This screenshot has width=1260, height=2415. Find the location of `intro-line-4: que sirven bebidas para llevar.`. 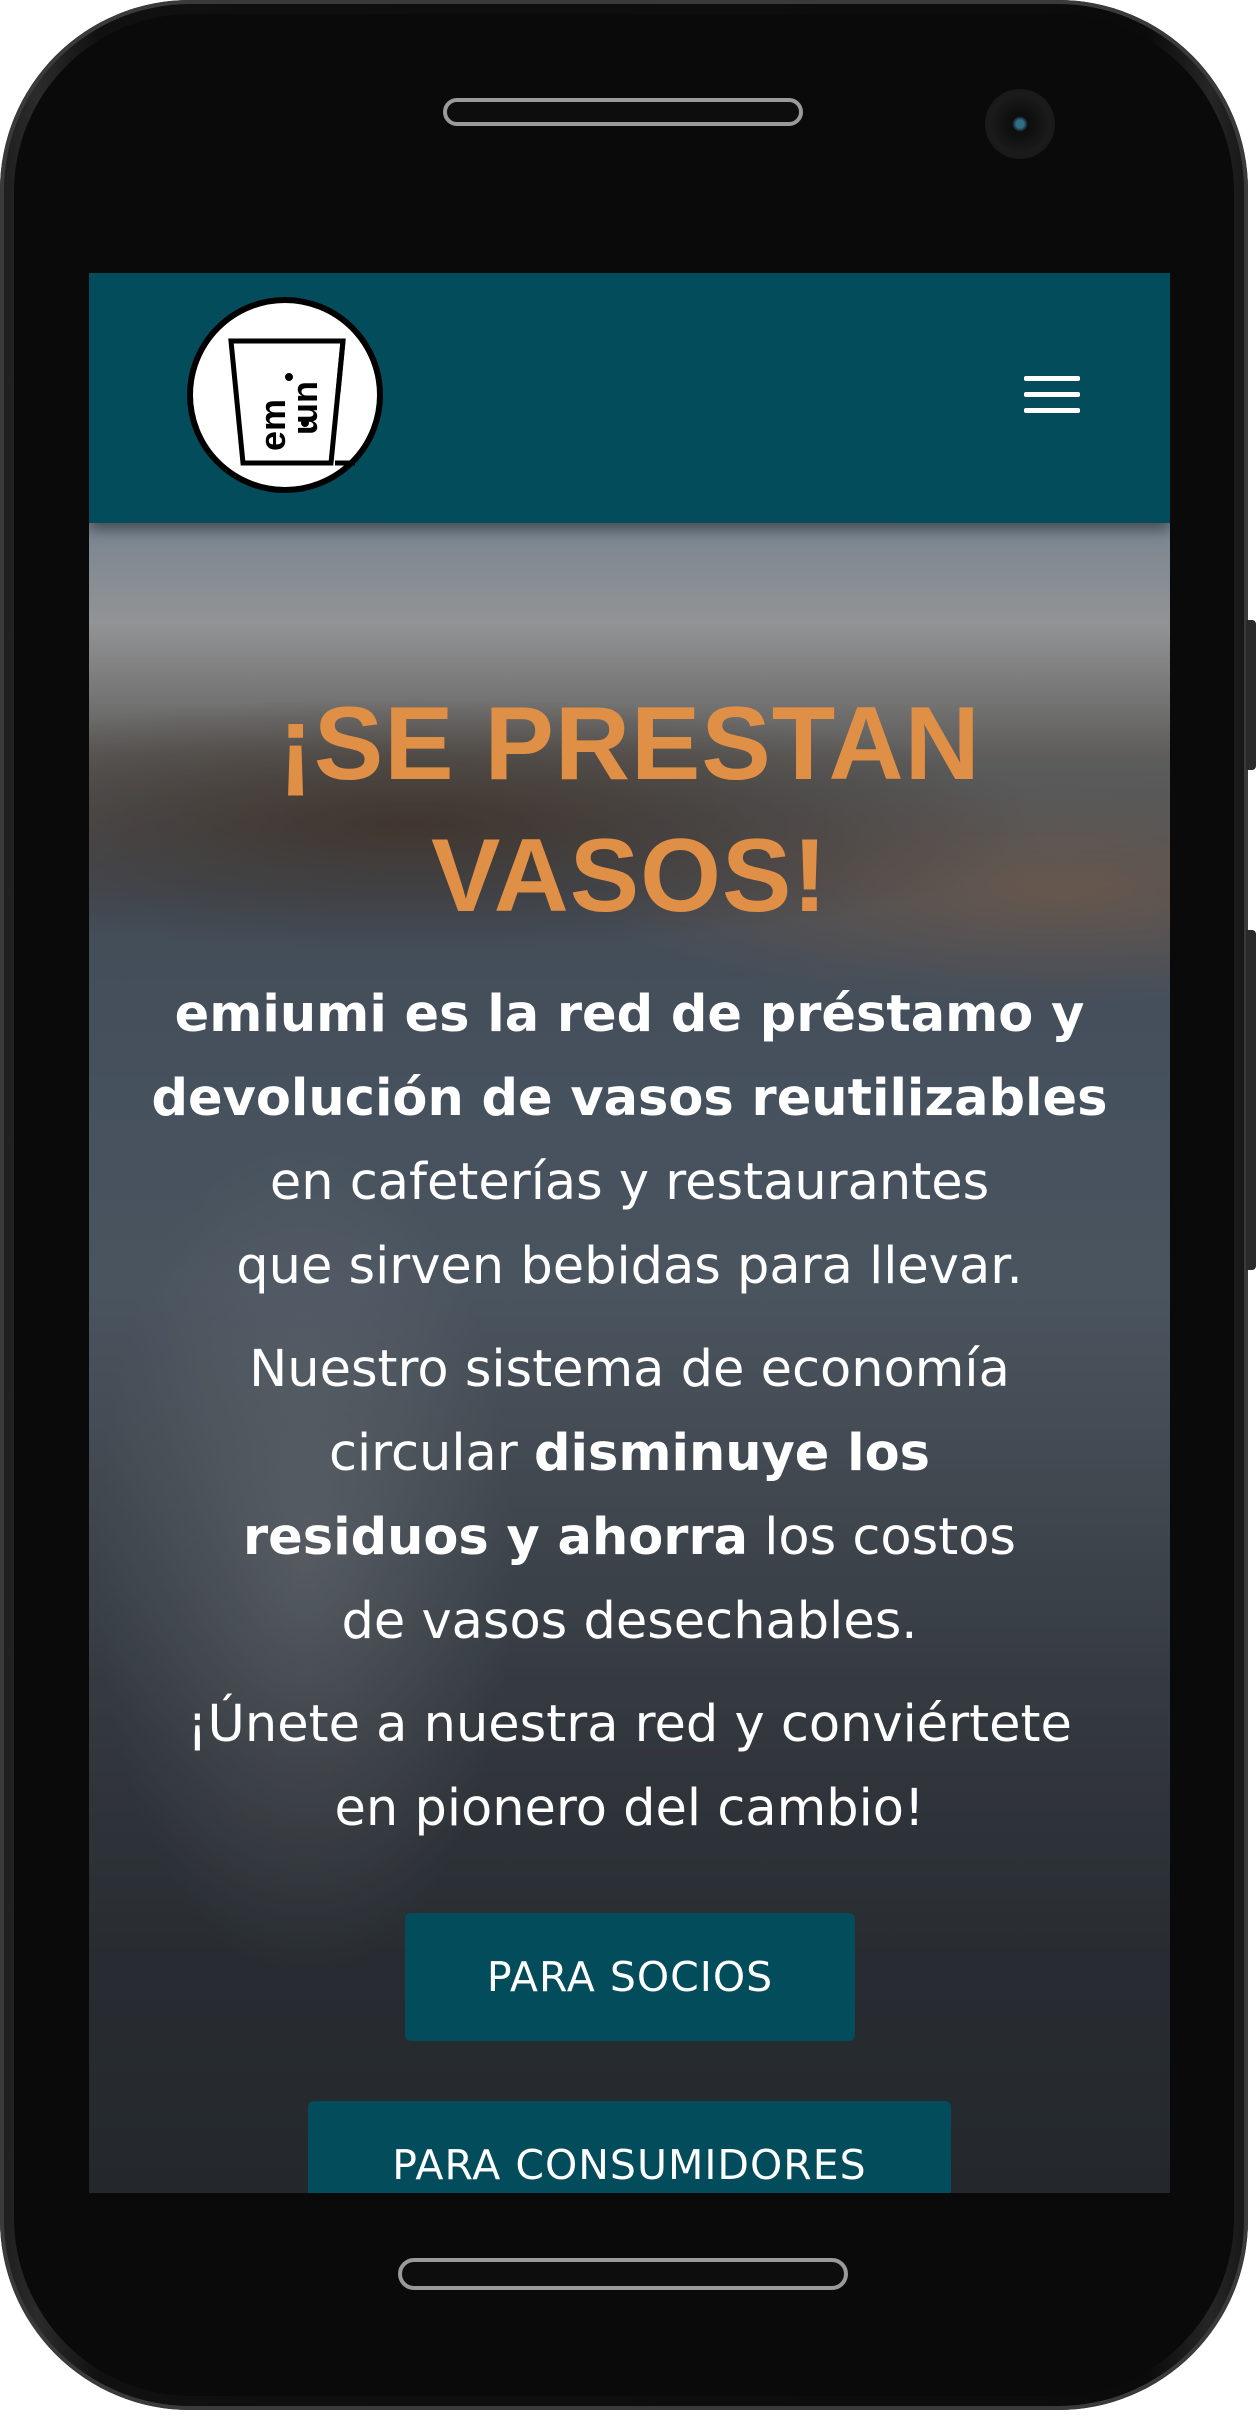

intro-line-4: que sirven bebidas para llevar. is located at coordinates (629, 1266).